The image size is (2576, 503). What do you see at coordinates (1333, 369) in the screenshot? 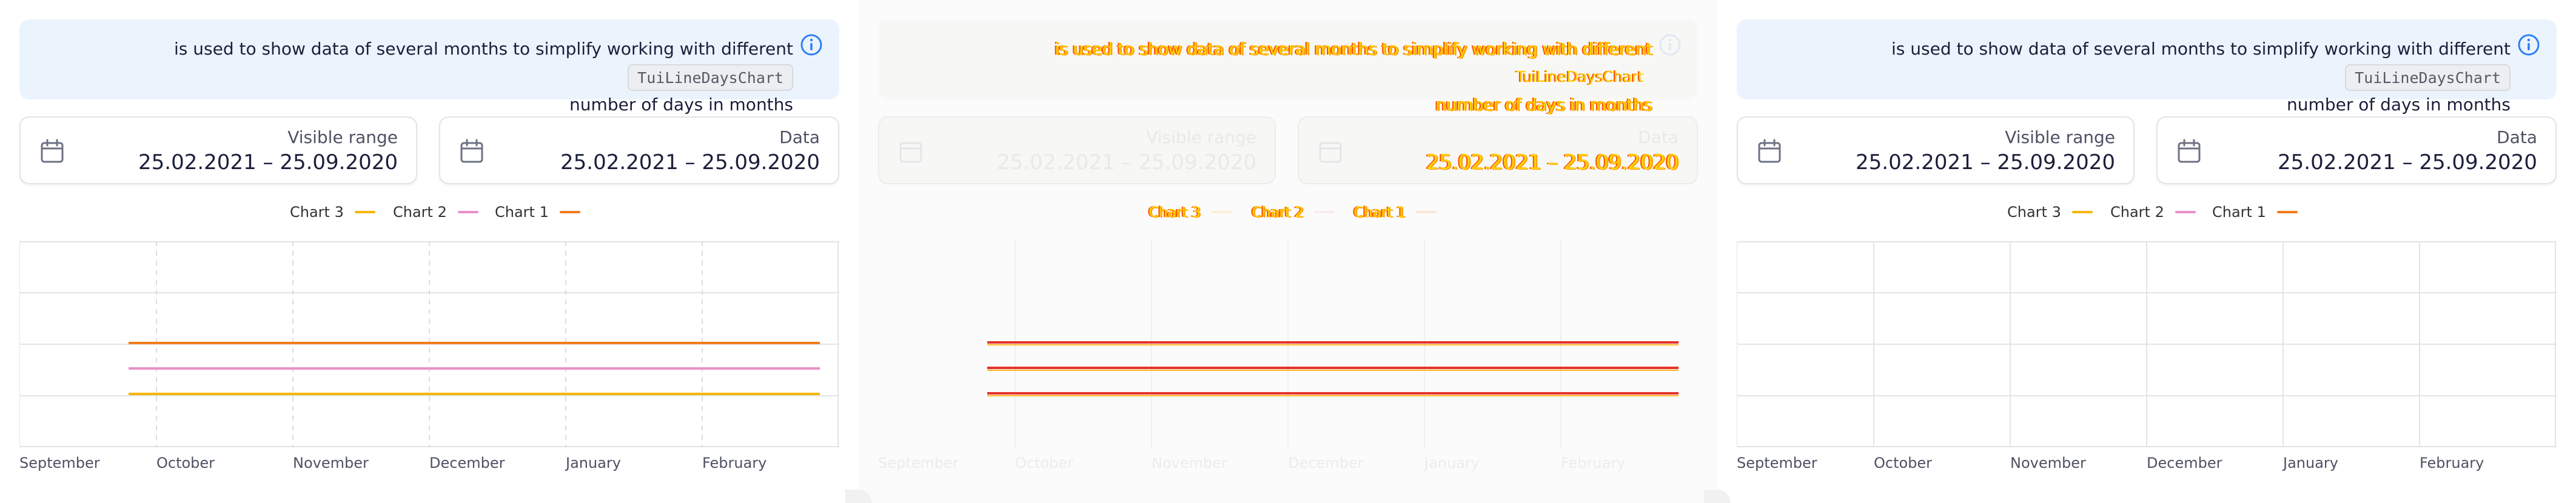
I see `series-line-chart2` at bounding box center [1333, 369].